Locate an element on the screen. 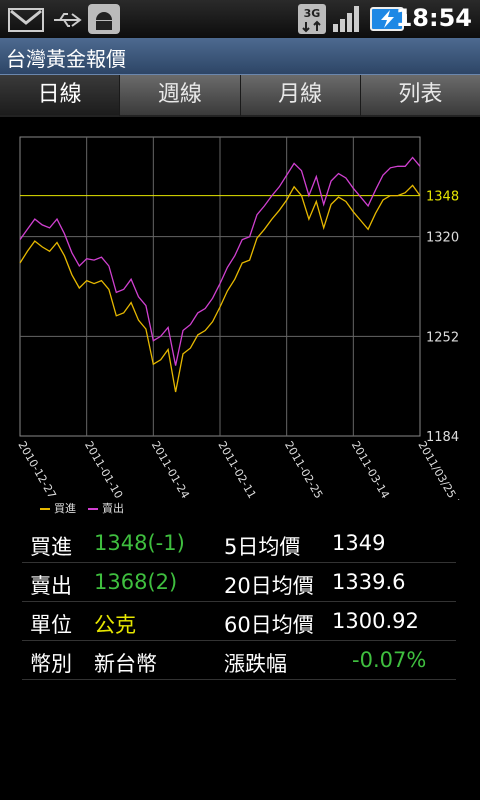 The width and height of the screenshot is (480, 800). info-label: 買進 is located at coordinates (51, 547).